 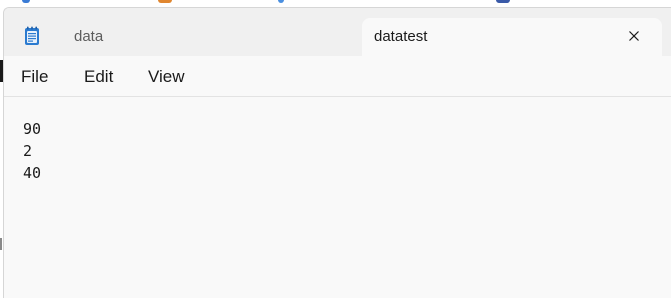 What do you see at coordinates (512, 37) in the screenshot?
I see `tab-datatest: datatest` at bounding box center [512, 37].